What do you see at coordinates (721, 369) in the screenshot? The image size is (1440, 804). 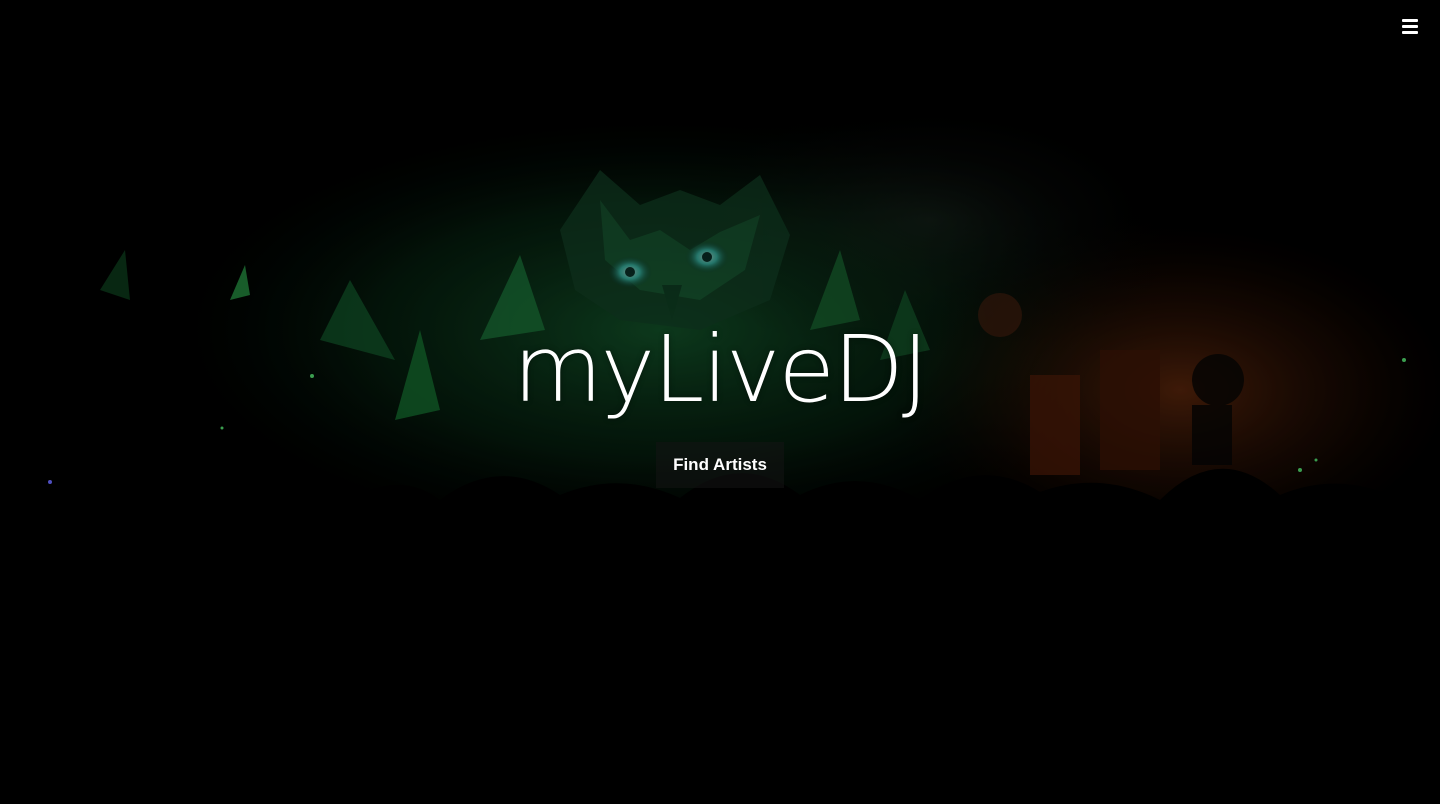 I see `site-title: myLiveDJ` at bounding box center [721, 369].